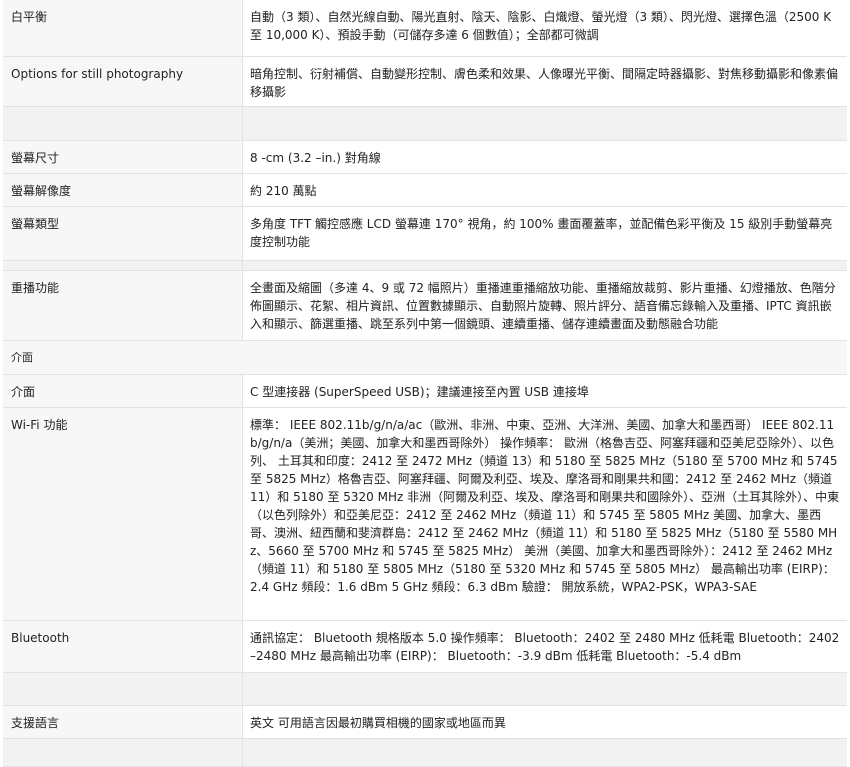 Image resolution: width=850 pixels, height=767 pixels. What do you see at coordinates (123, 81) in the screenshot?
I see `spec-label: Options for still photography` at bounding box center [123, 81].